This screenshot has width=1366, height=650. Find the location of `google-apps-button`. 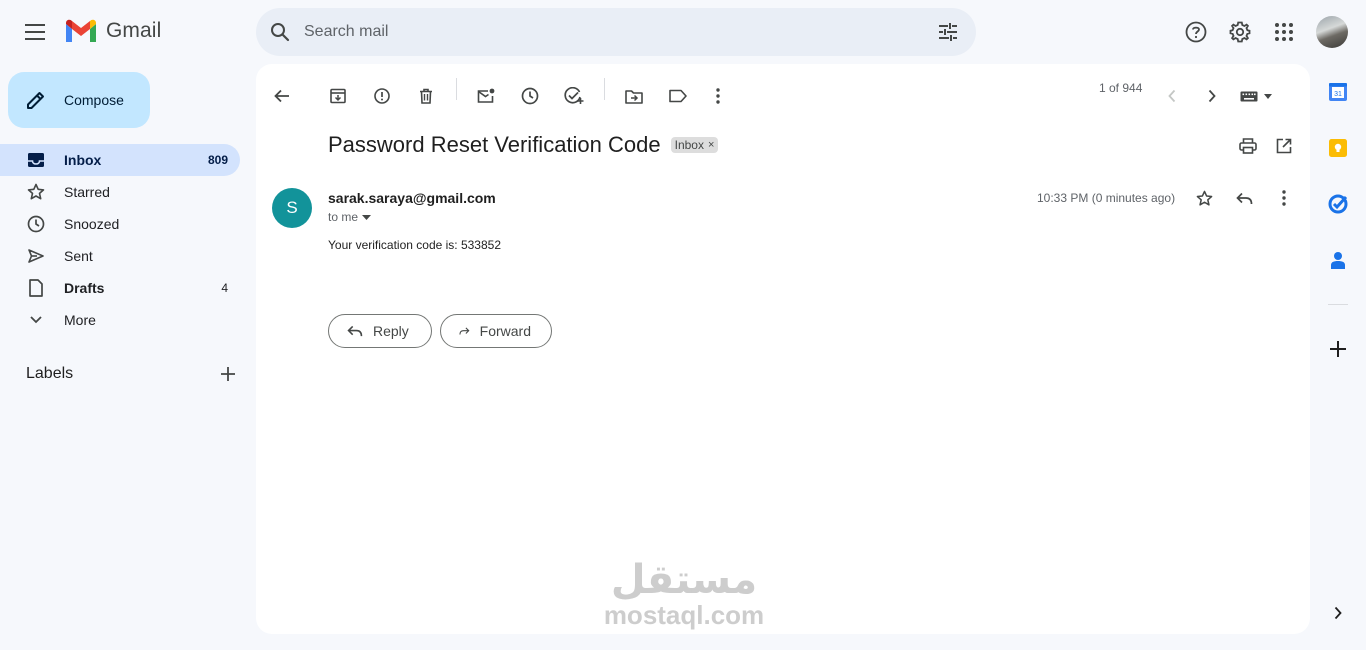

google-apps-button is located at coordinates (1284, 32).